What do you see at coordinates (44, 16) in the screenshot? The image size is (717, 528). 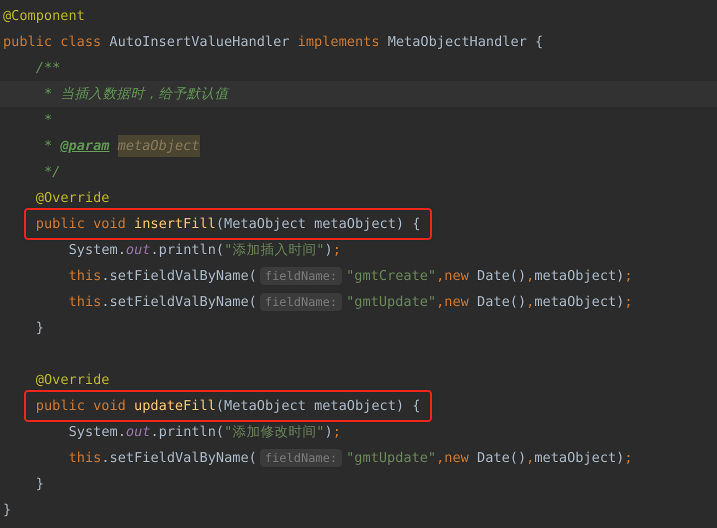 I see `code-text: @Component` at bounding box center [44, 16].